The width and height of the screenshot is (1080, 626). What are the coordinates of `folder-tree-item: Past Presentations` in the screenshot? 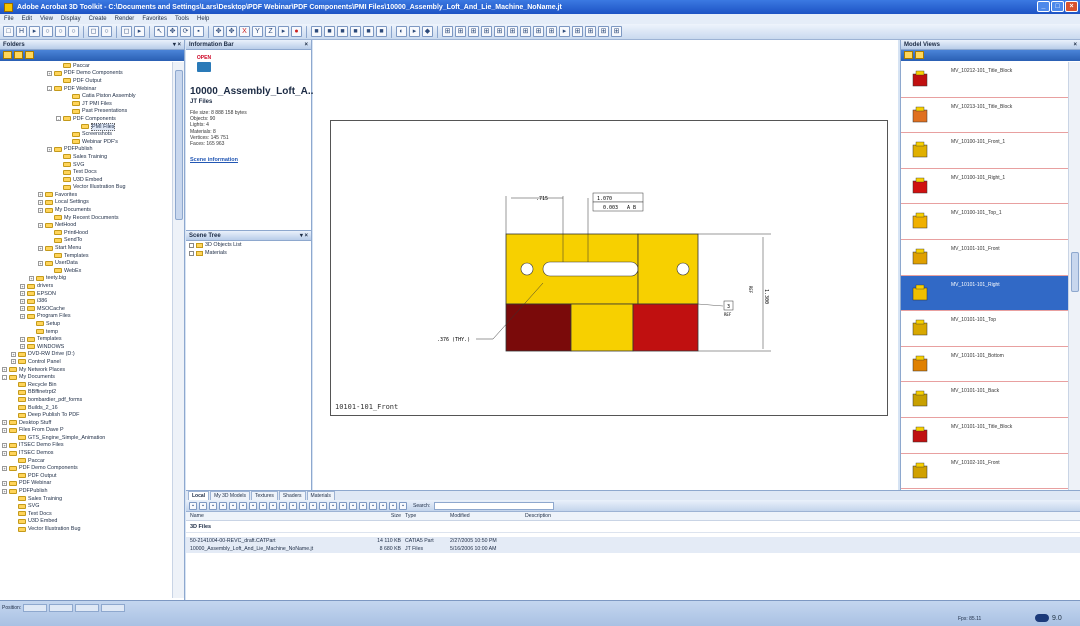 It's located at (86, 112).